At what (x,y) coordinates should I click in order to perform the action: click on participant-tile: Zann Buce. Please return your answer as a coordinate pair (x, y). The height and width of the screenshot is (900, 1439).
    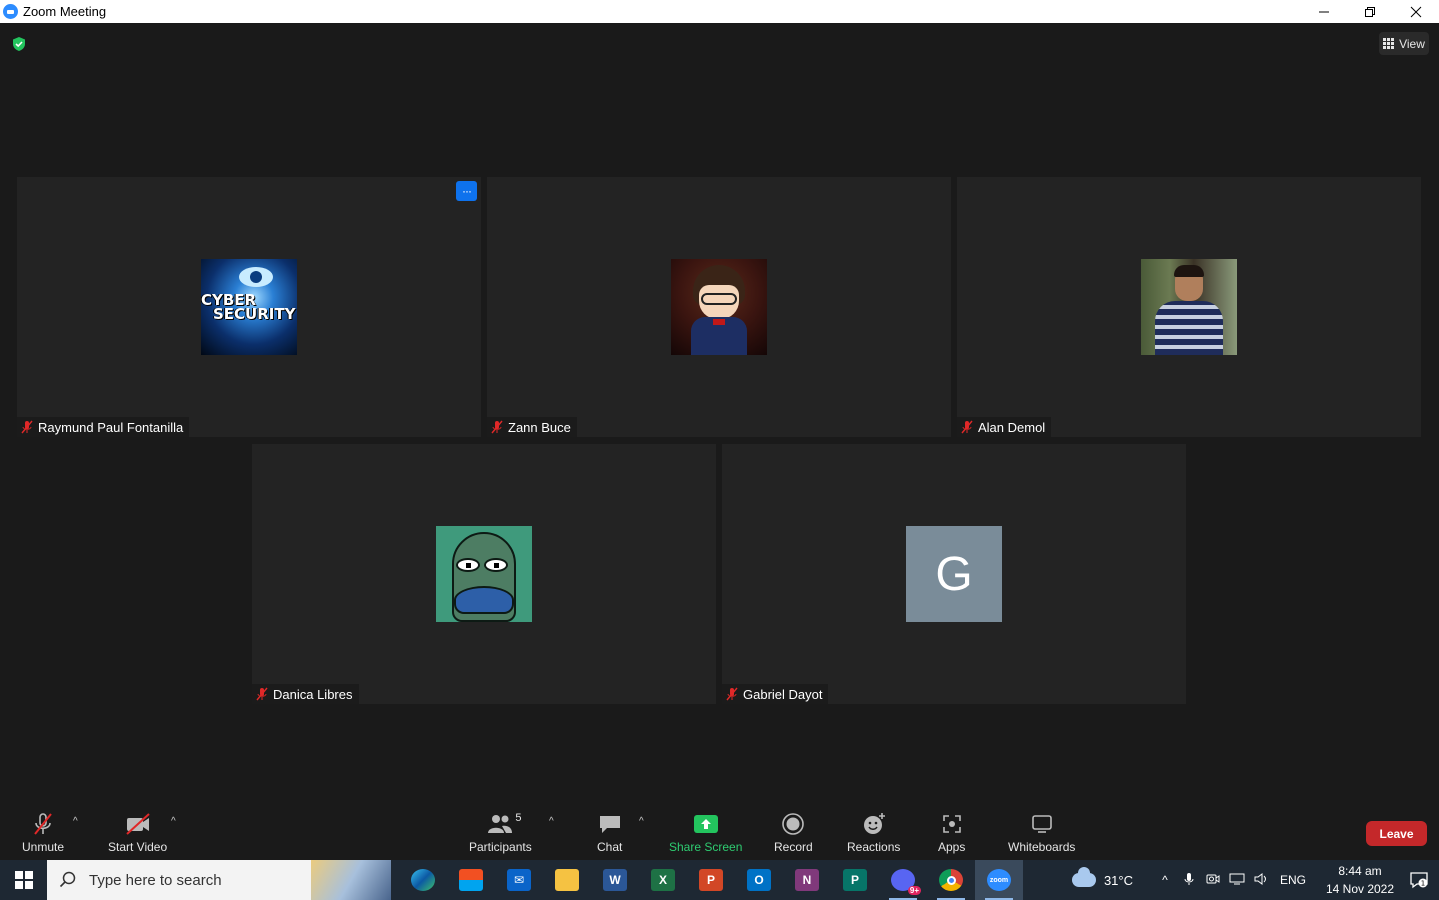
    Looking at the image, I should click on (719, 307).